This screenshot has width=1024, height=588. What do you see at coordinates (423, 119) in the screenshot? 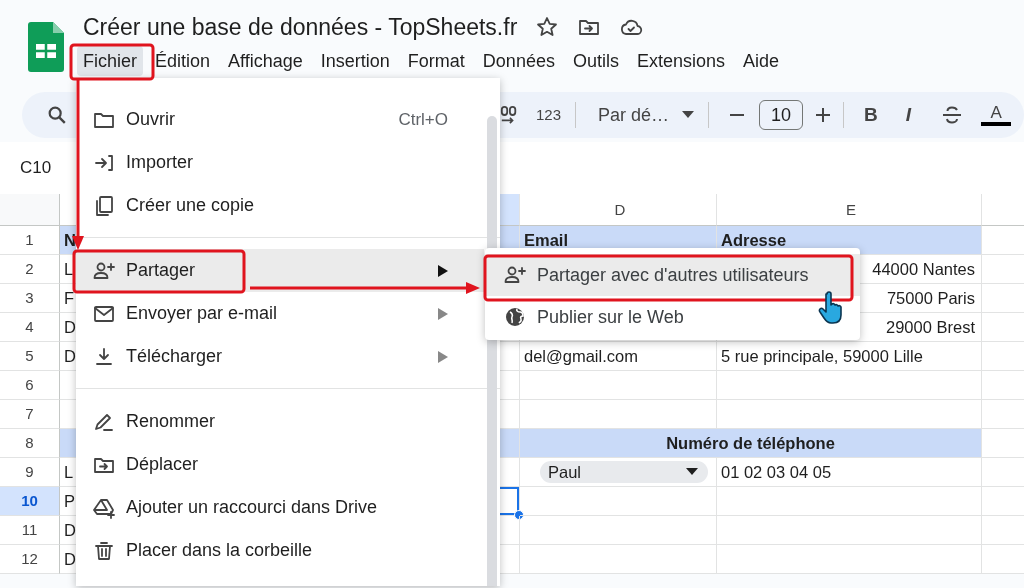
I see `shortcut-text: Ctrl+O` at bounding box center [423, 119].